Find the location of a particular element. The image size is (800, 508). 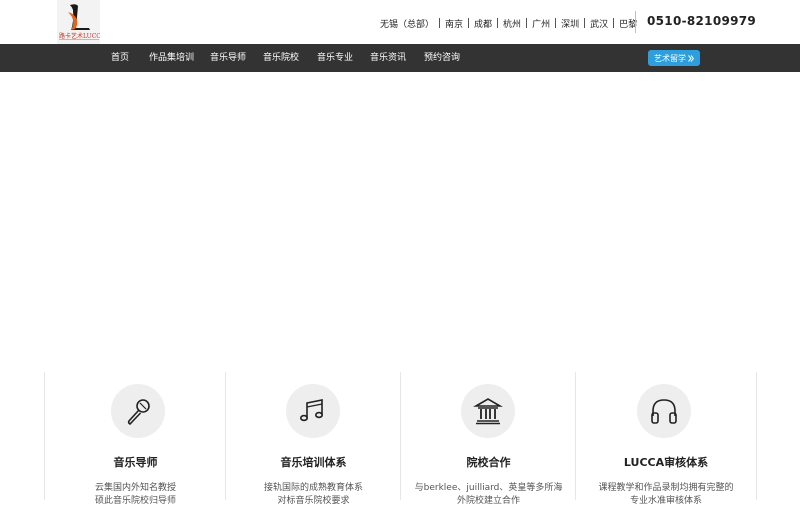

feature-description: 云集国内外知名教授 硕此音乐院校归导师 is located at coordinates (135, 495).